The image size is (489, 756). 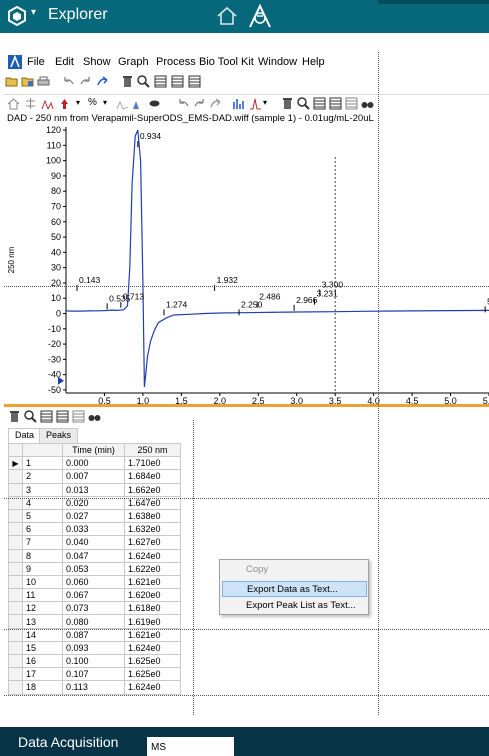 I want to click on time-cell: 0.093, so click(x=93, y=648).